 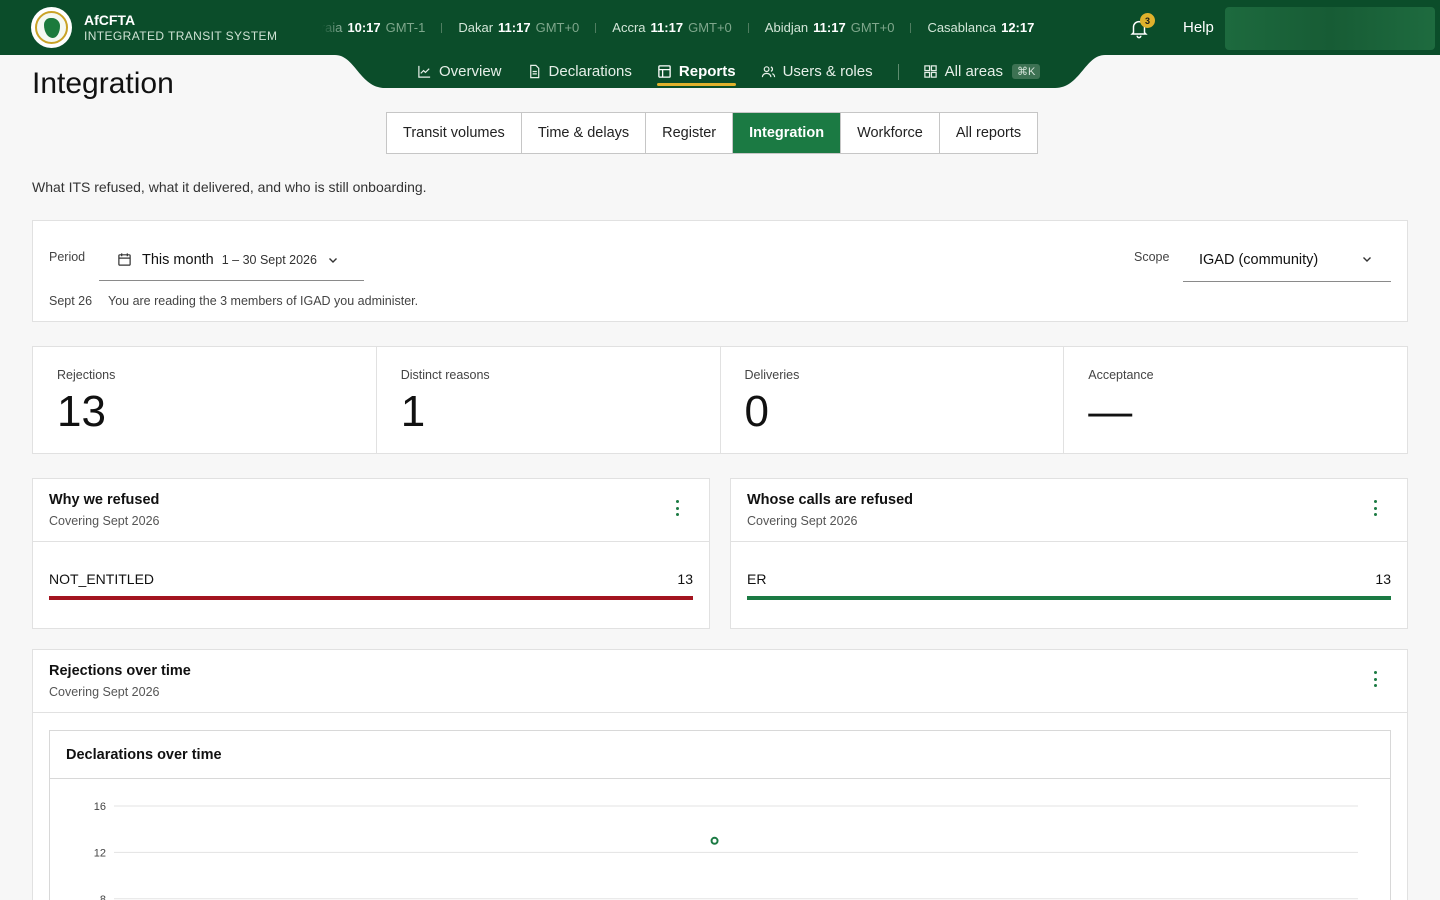 What do you see at coordinates (103, 83) in the screenshot?
I see `page-title: Integration` at bounding box center [103, 83].